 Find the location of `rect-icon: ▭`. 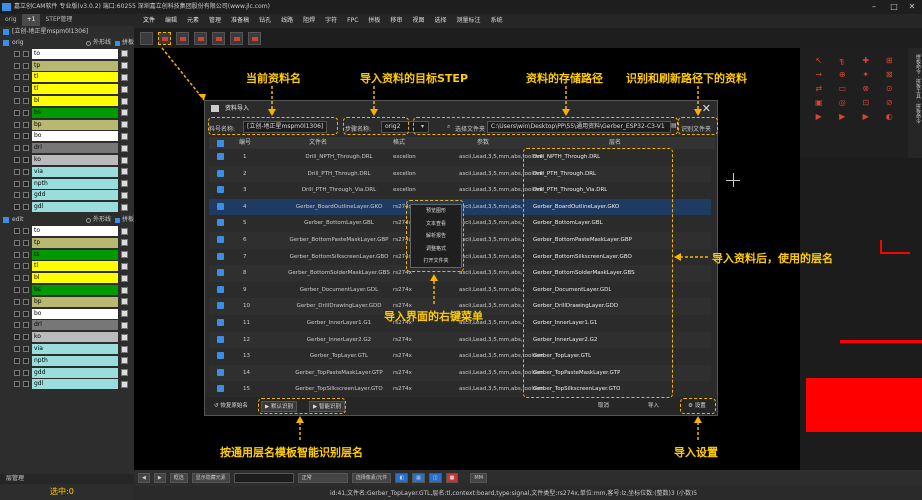

rect-icon: ▭ is located at coordinates (843, 89).